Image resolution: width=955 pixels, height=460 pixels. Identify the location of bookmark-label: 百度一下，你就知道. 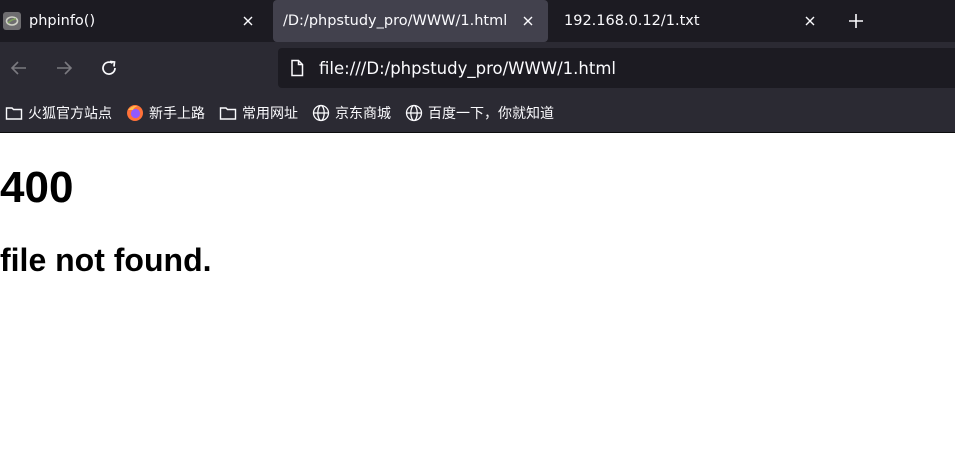
(491, 114).